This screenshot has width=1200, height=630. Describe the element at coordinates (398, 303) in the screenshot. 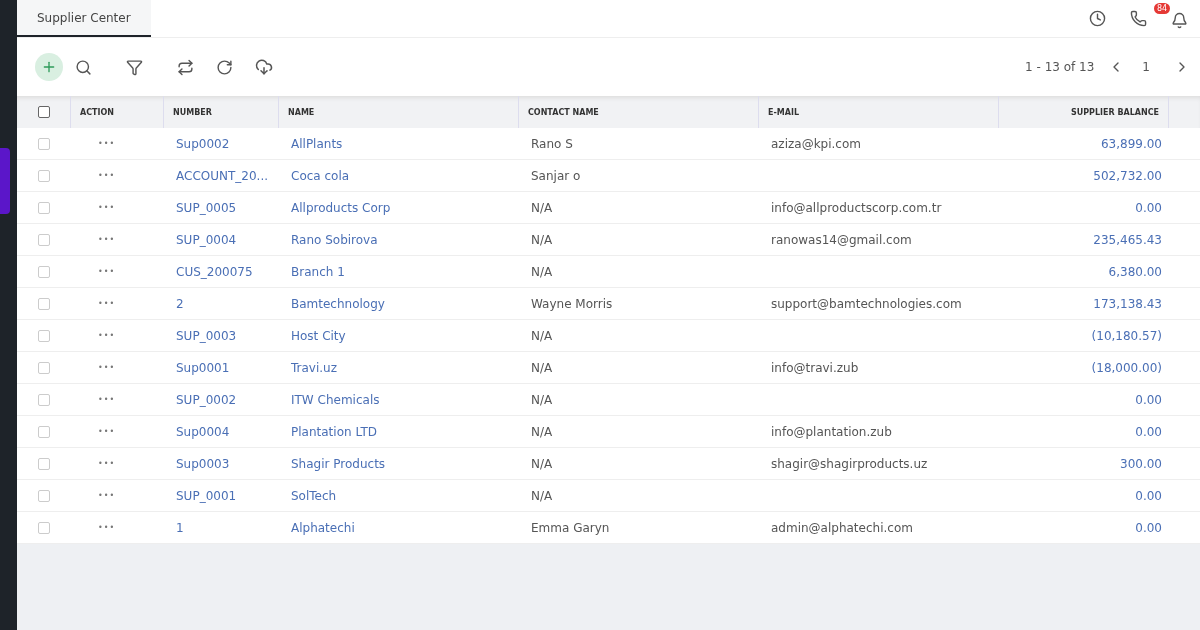

I see `supplier-name-link: Bamtechnology` at that location.